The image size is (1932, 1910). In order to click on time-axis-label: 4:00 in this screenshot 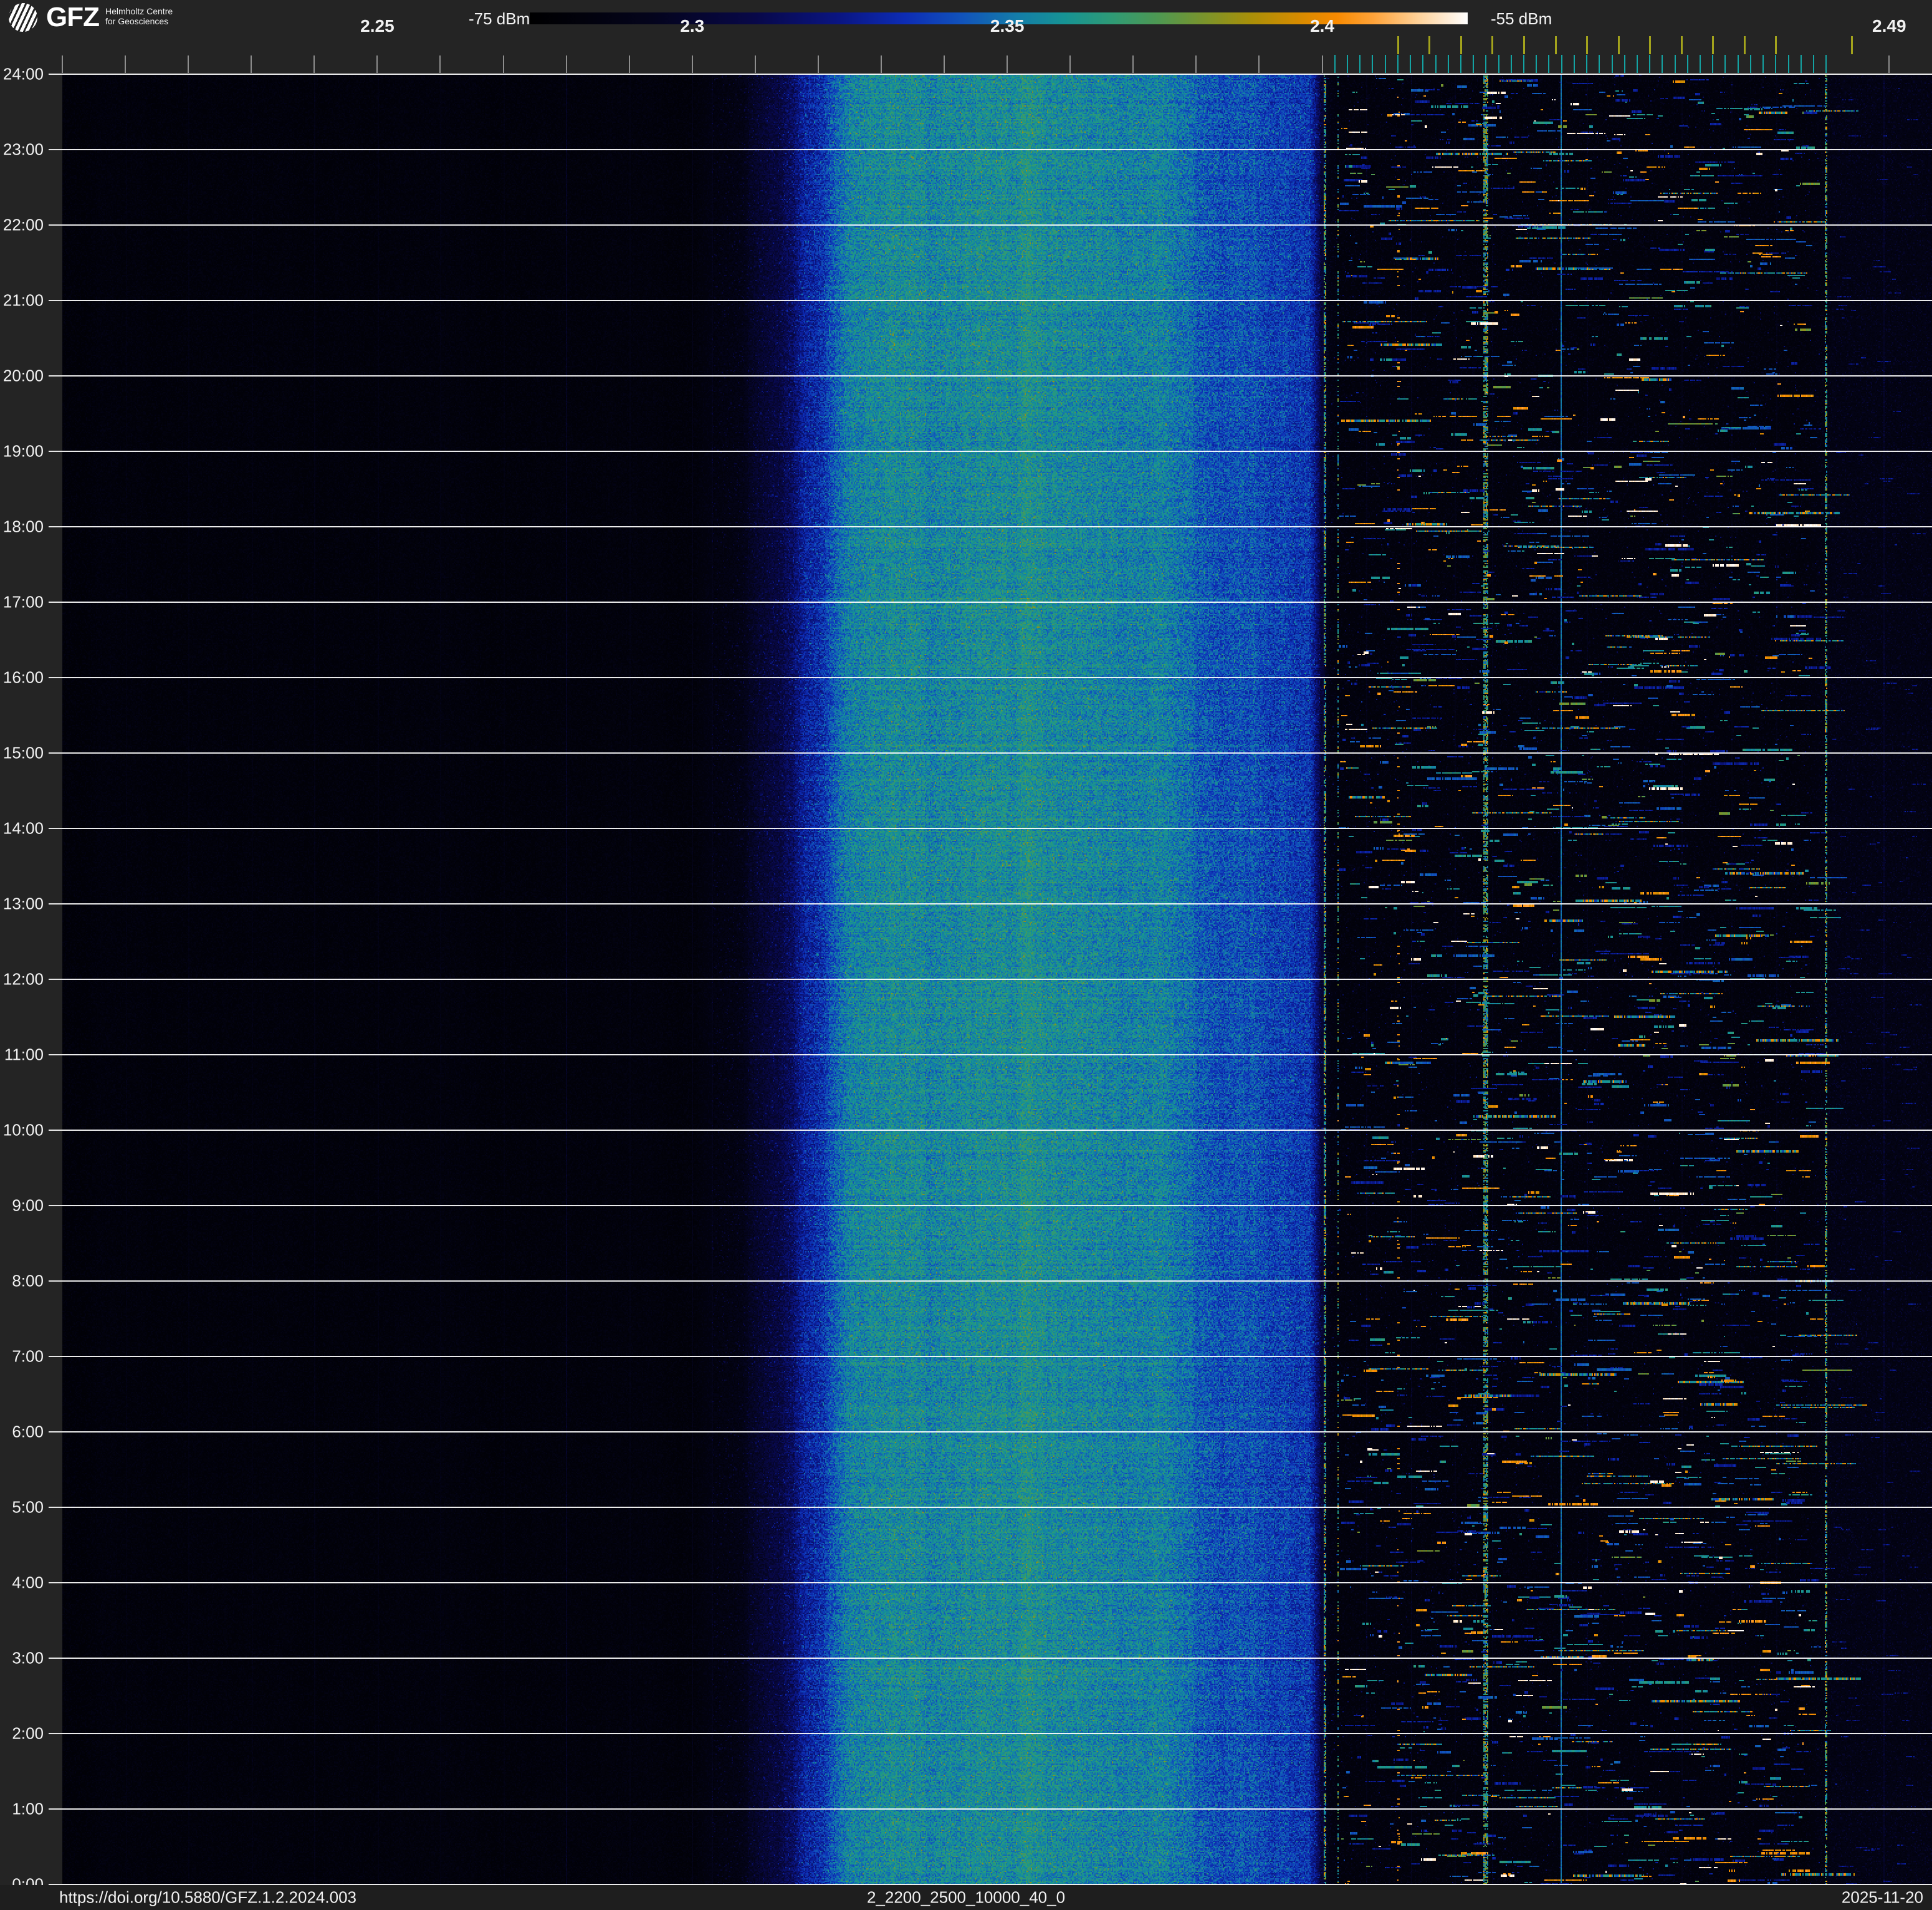, I will do `click(28, 1582)`.